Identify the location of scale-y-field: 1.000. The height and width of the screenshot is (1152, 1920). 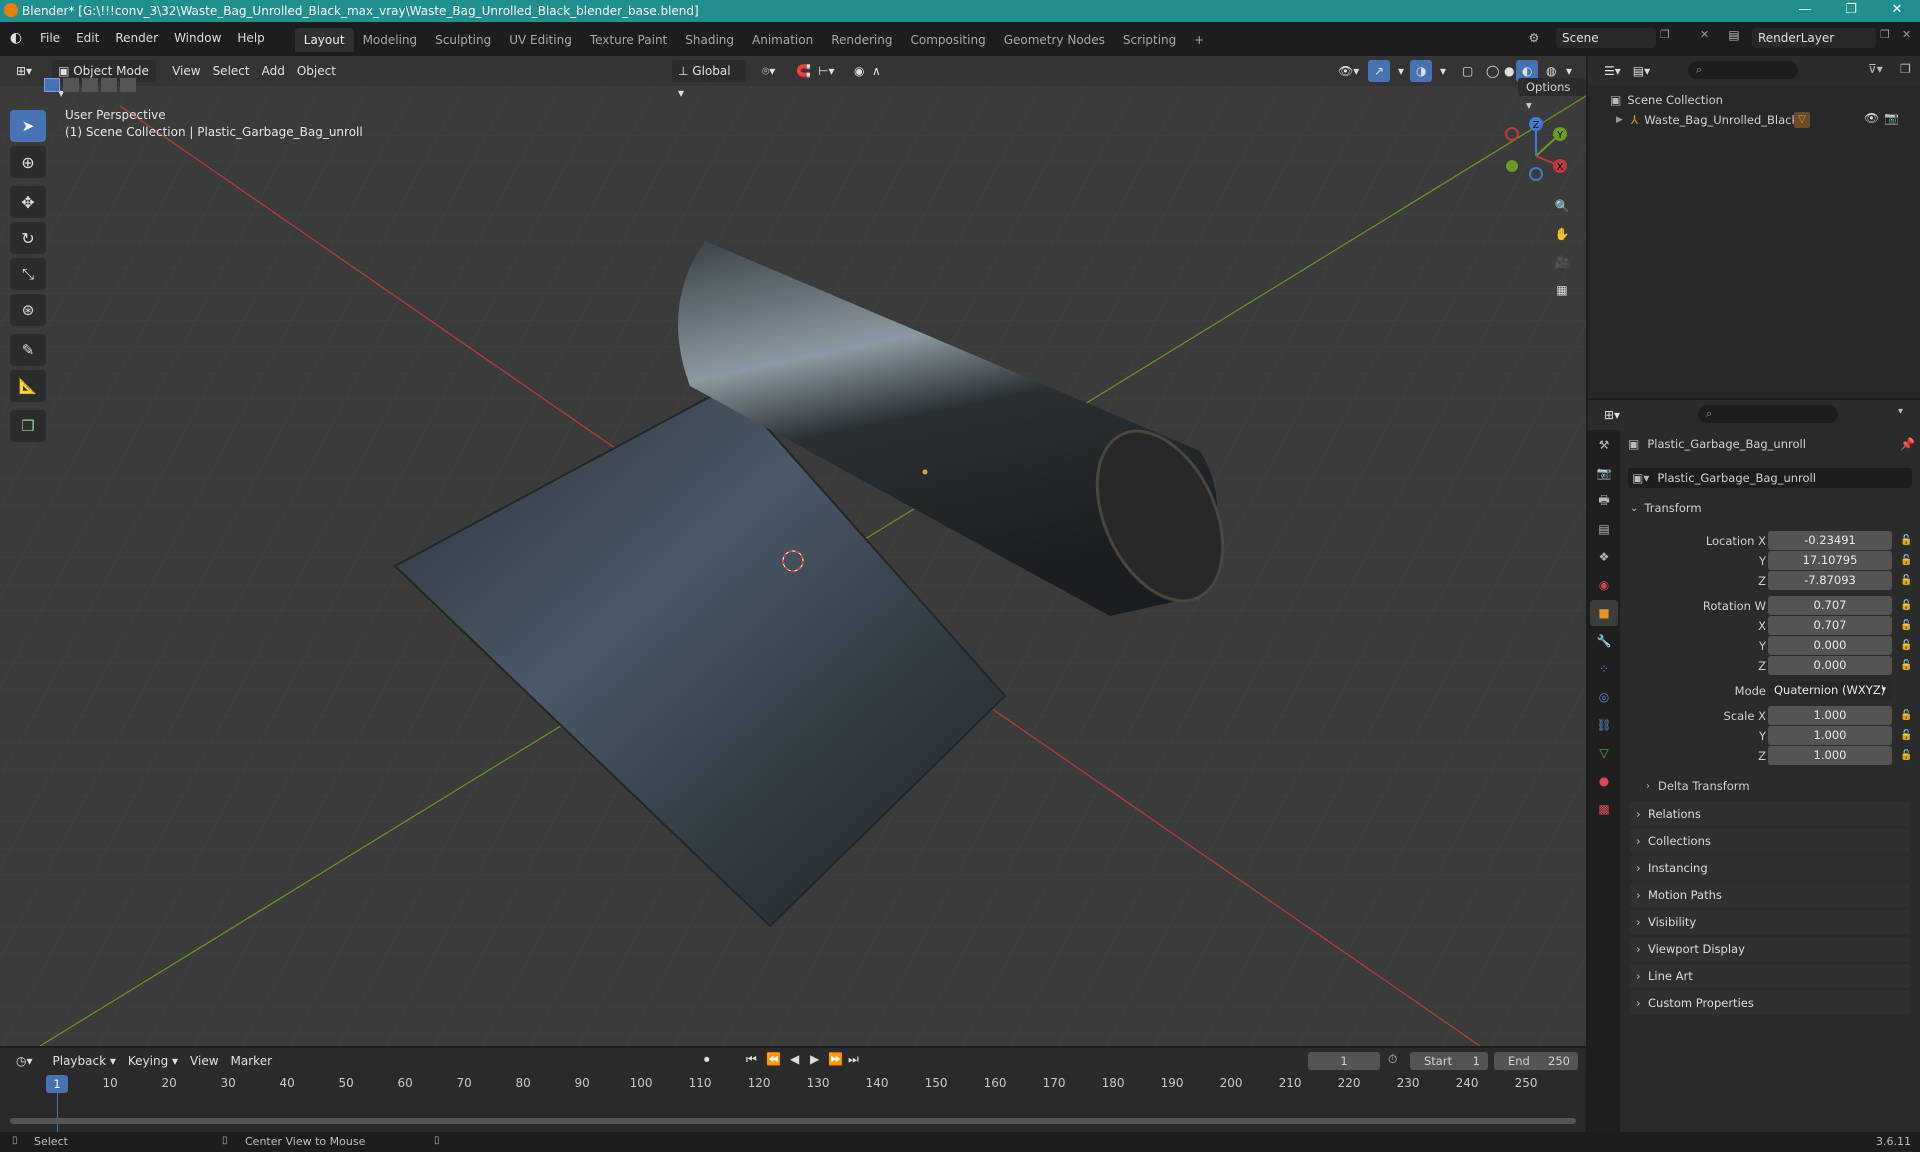
(1830, 735).